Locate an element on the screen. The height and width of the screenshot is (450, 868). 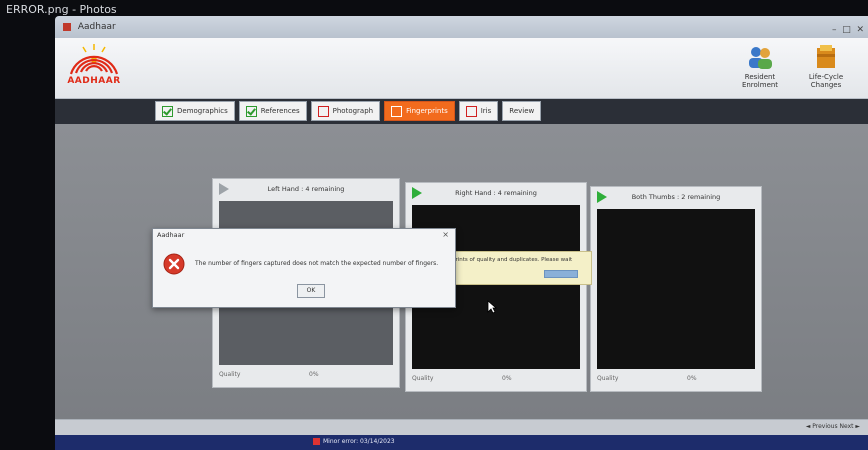
tab-label: Review is located at coordinates (522, 111).